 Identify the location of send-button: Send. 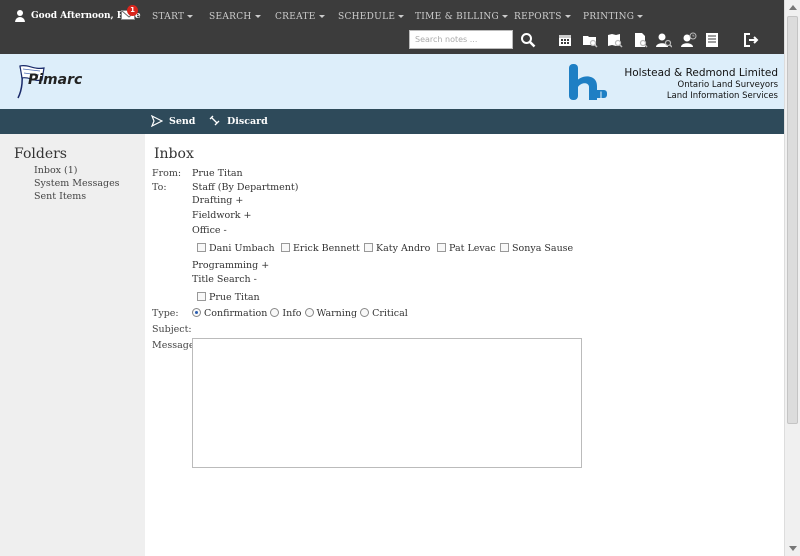
(173, 121).